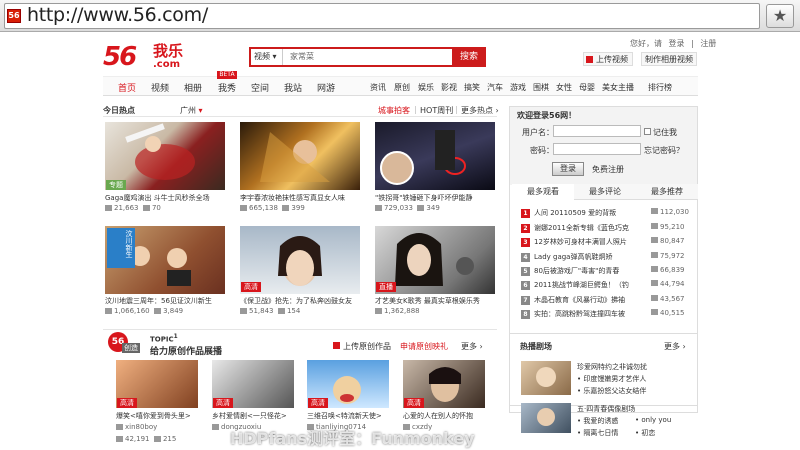  What do you see at coordinates (424, 346) in the screenshot?
I see `apply-original-link: 申请原创映礼` at bounding box center [424, 346].